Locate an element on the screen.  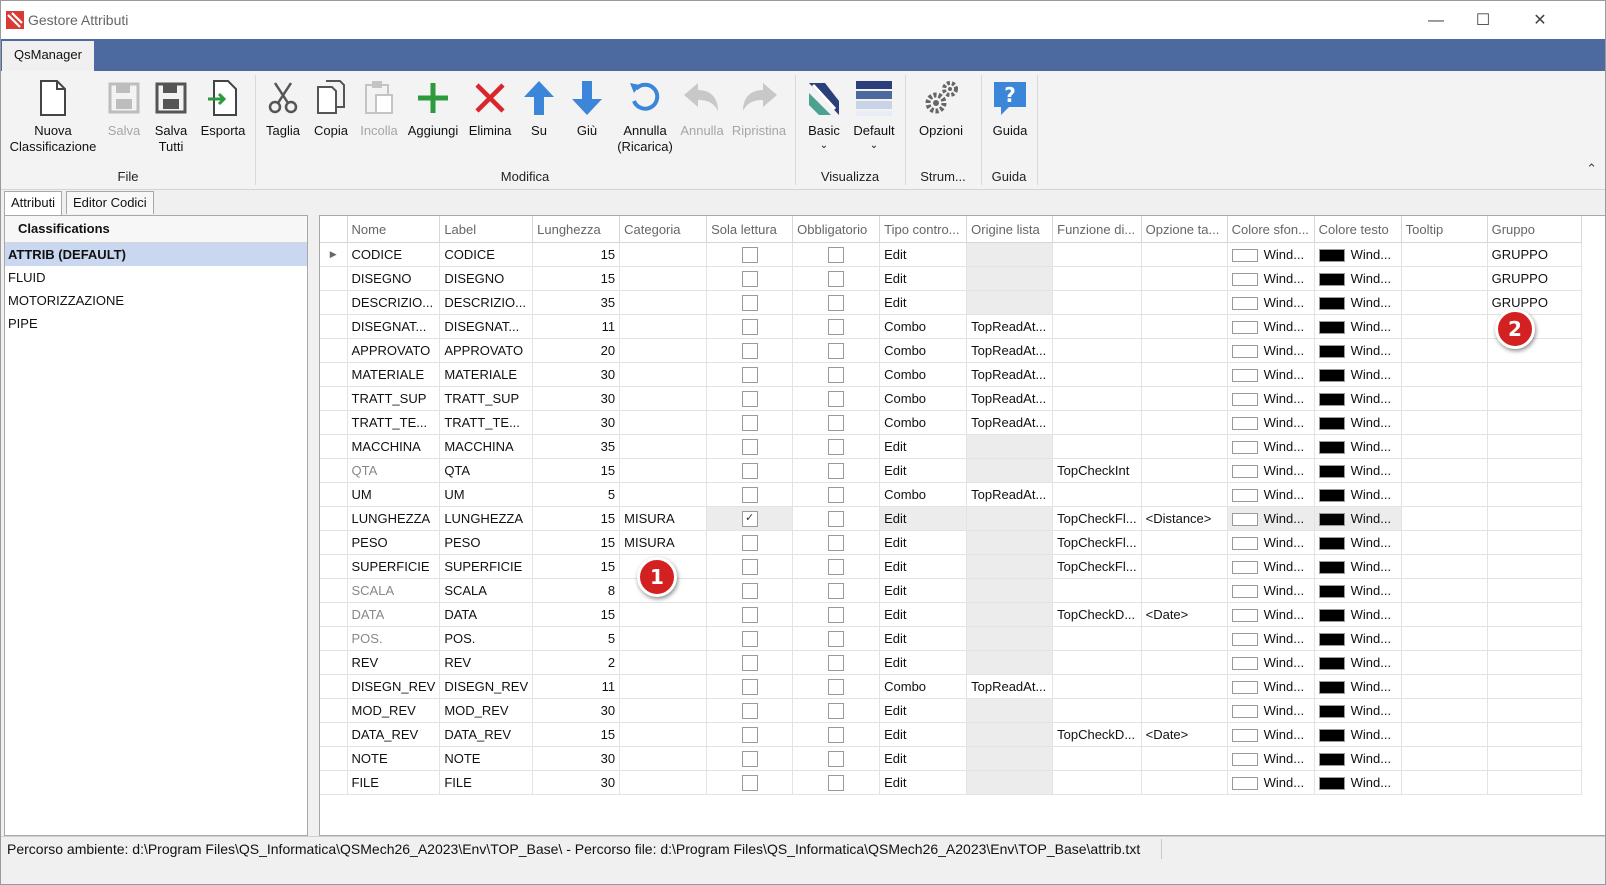
undo-button: Annulla is located at coordinates (702, 109).